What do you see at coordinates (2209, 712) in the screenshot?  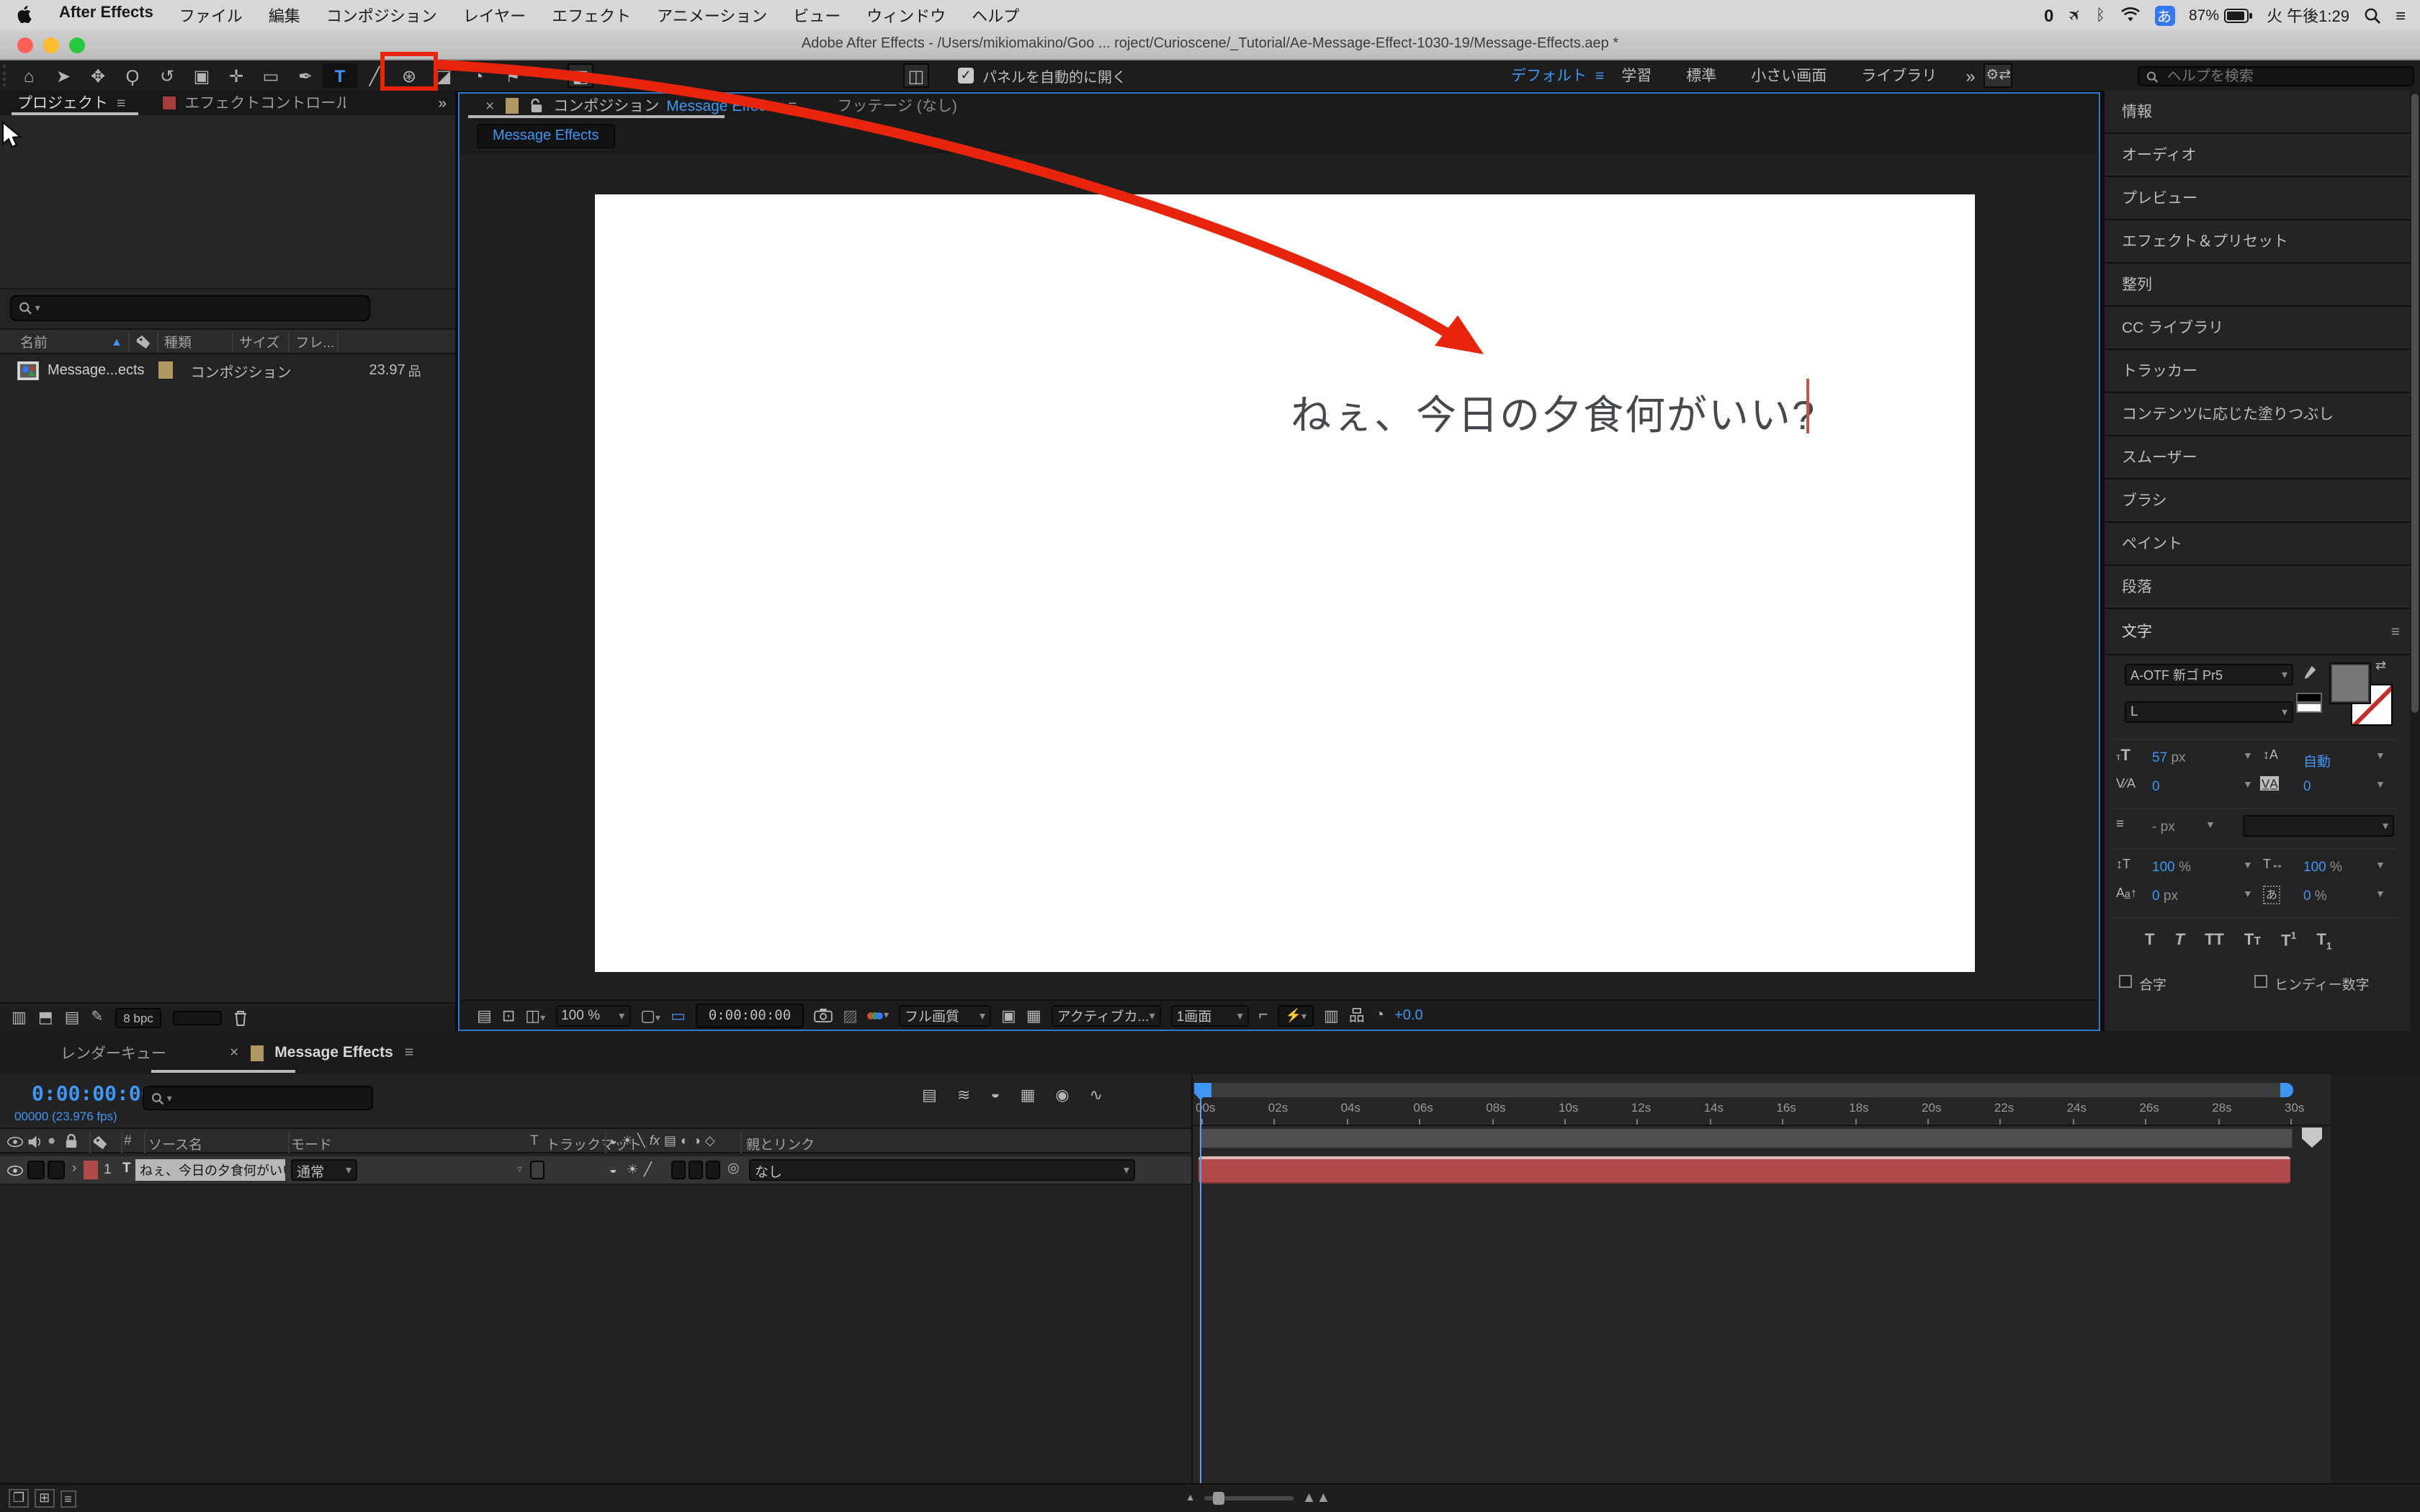 I see `font-style-dropdown: L ▾` at bounding box center [2209, 712].